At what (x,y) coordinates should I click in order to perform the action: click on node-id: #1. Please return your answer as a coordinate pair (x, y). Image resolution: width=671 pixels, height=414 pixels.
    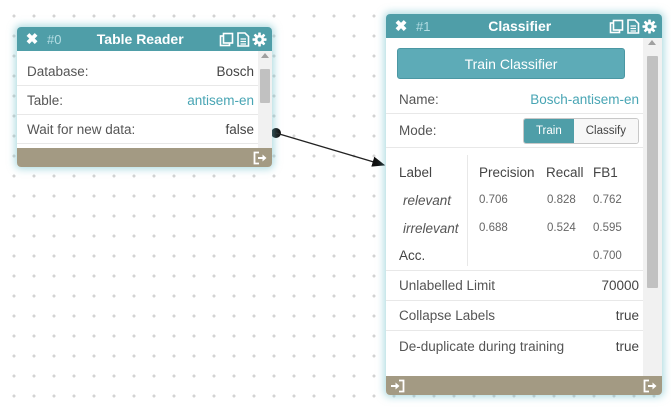
    Looking at the image, I should click on (423, 26).